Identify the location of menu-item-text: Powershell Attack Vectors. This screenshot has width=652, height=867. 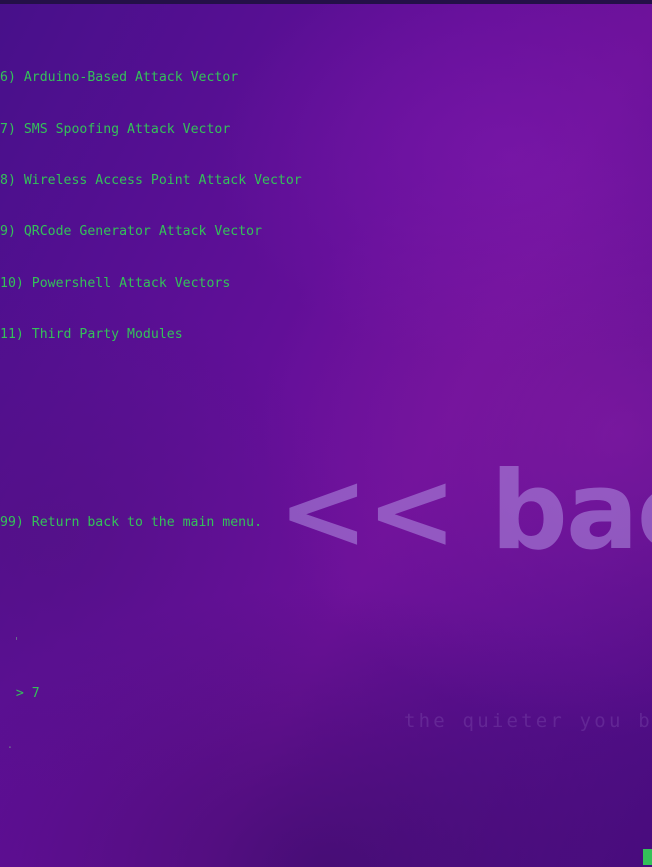
(131, 283).